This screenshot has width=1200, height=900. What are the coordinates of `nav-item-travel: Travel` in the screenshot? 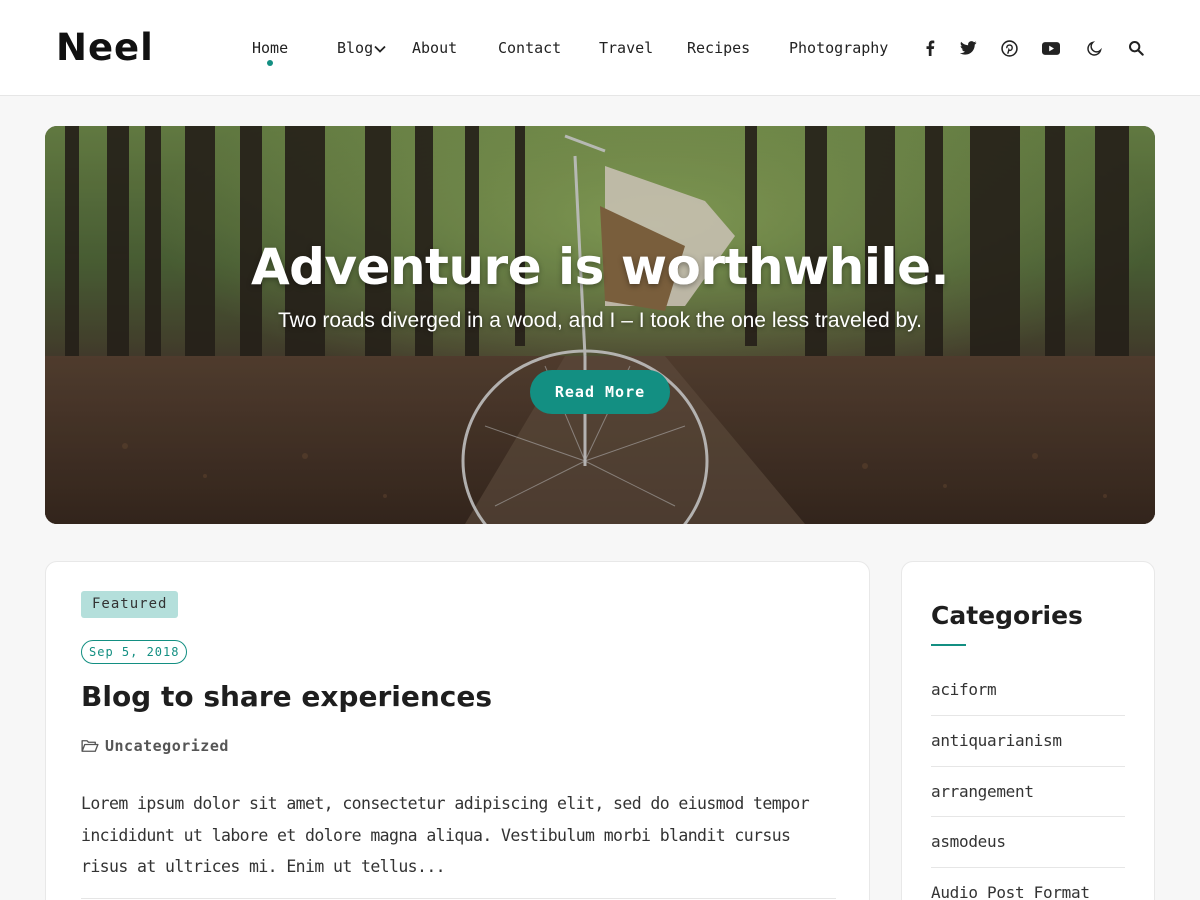 It's located at (626, 48).